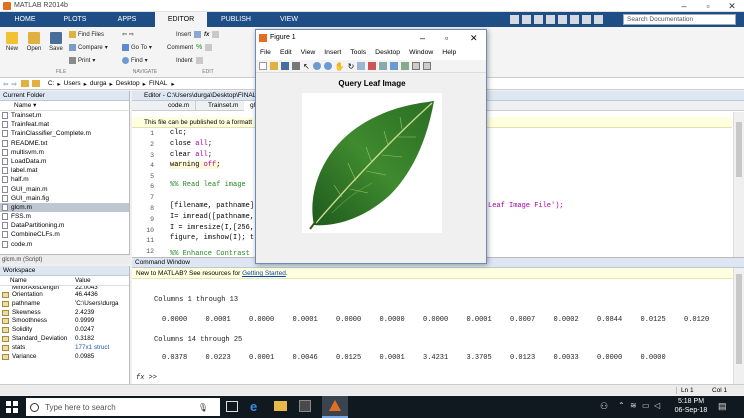  Describe the element at coordinates (550, 19) in the screenshot. I see `quick-paste-icon` at that location.